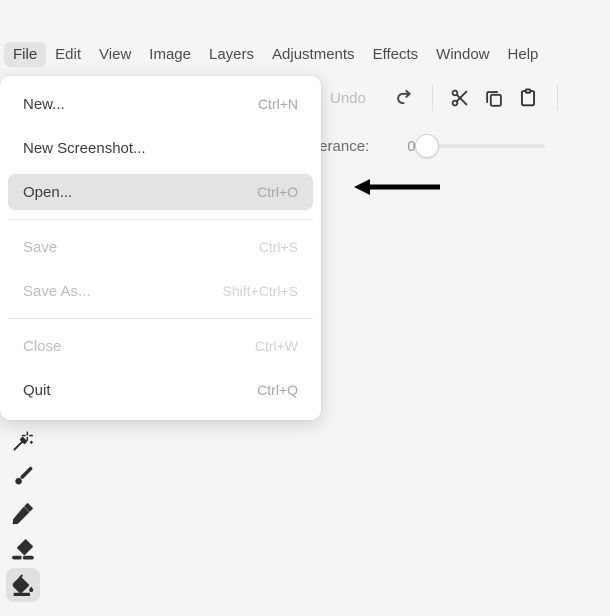 This screenshot has height=616, width=610. I want to click on menu-item-label: Quit, so click(37, 390).